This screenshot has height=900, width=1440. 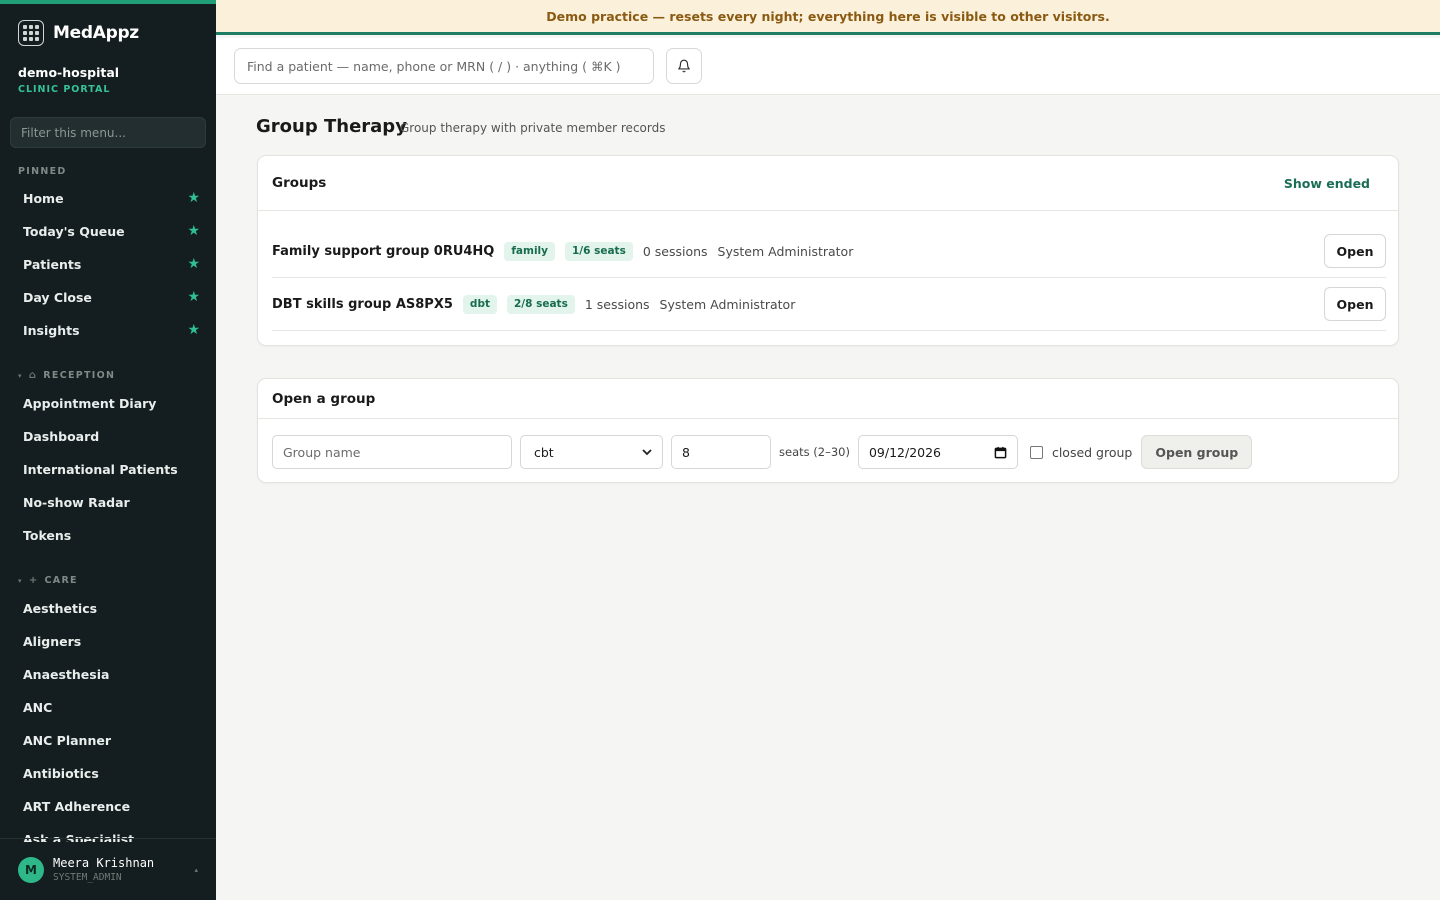 I want to click on sidebar-item-label: Today's Queue, so click(x=74, y=231).